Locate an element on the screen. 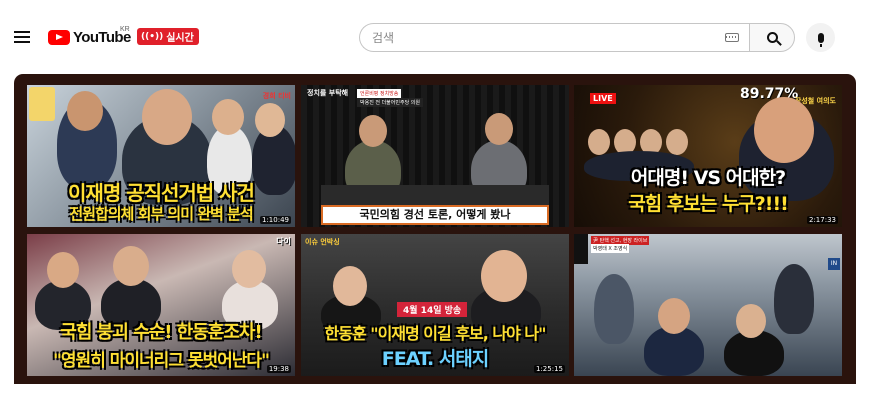  thumb-subtitle: 국힘 후보는 누구?!!! is located at coordinates (708, 204).